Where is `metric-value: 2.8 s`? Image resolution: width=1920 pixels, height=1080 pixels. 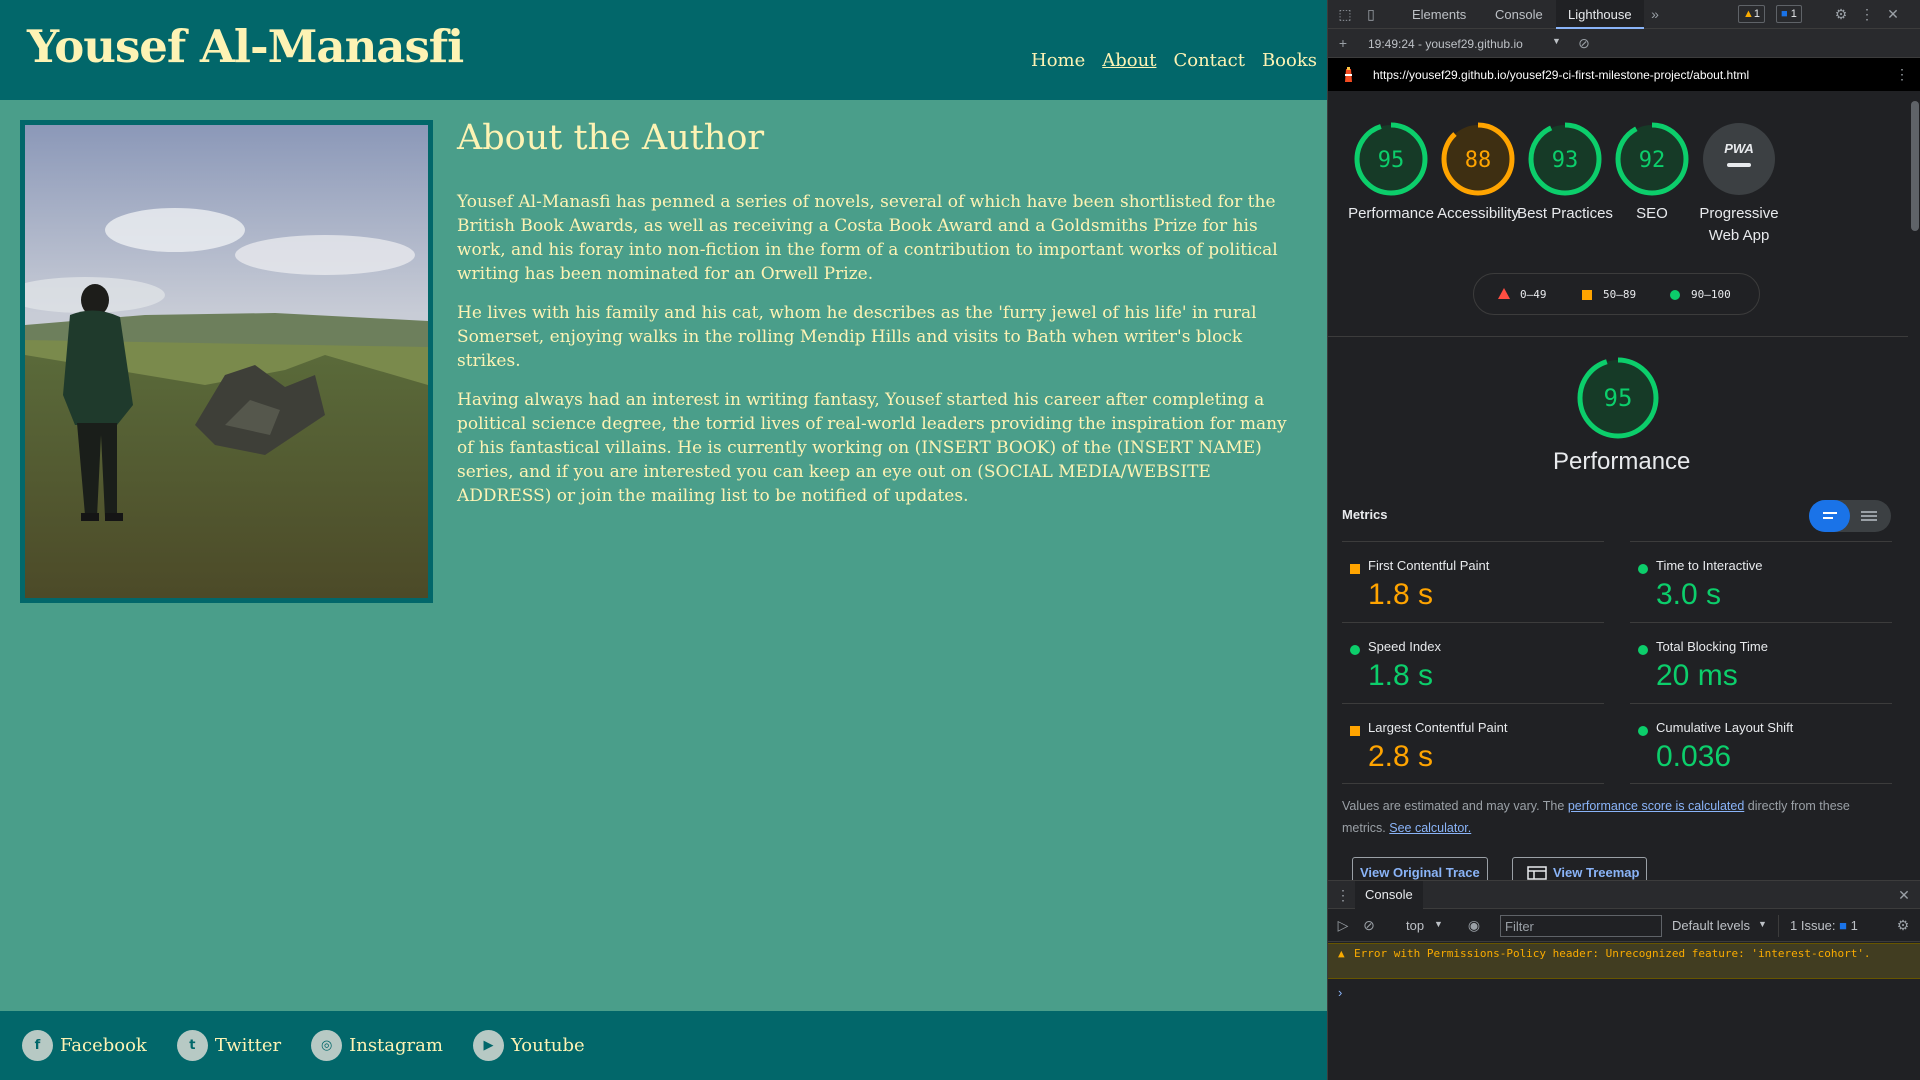 metric-value: 2.8 s is located at coordinates (1401, 756).